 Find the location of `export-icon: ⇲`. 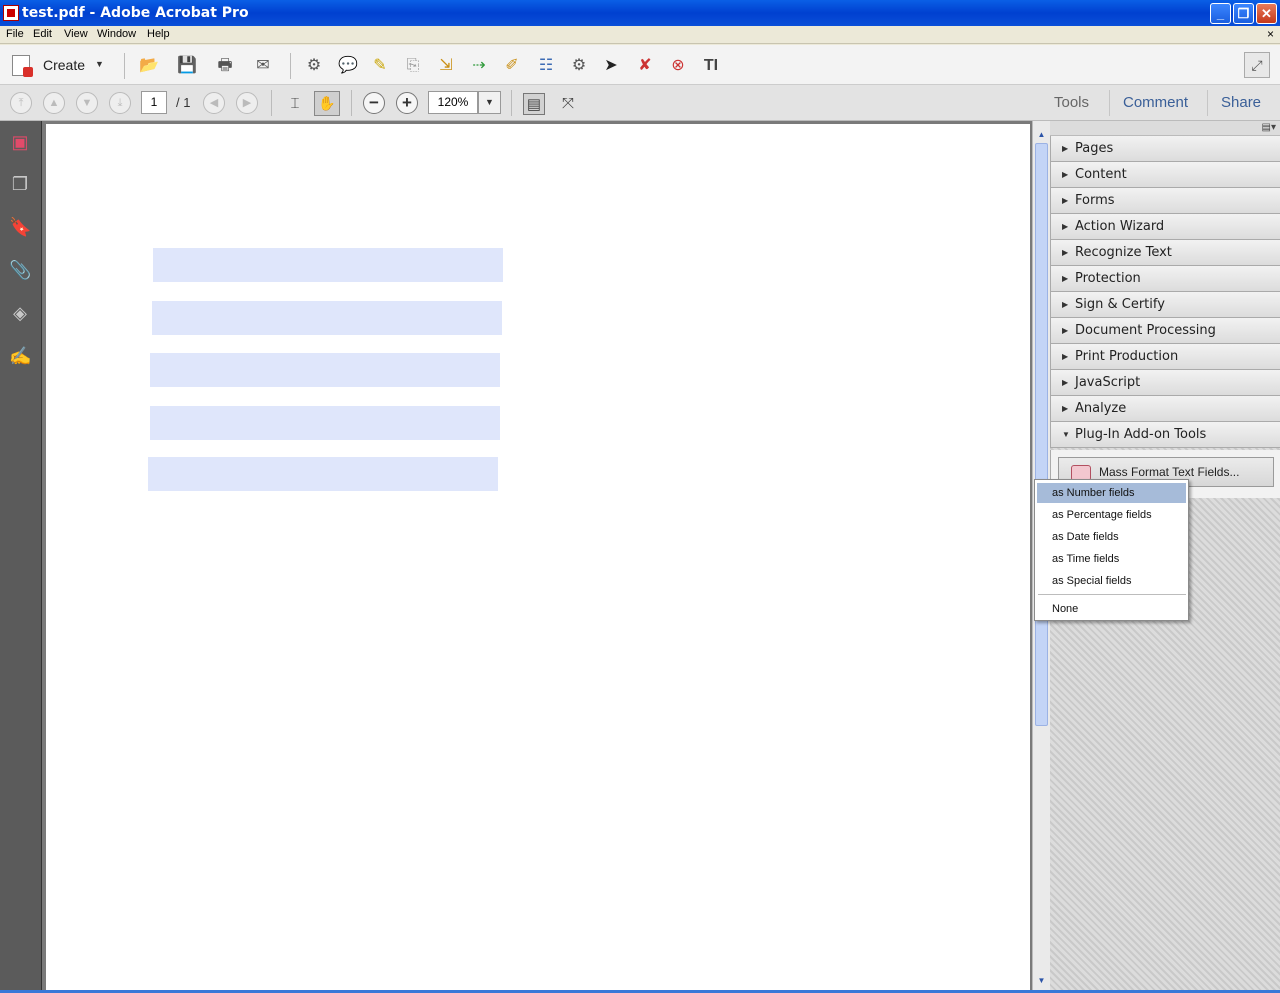

export-icon: ⇲ is located at coordinates (446, 66).